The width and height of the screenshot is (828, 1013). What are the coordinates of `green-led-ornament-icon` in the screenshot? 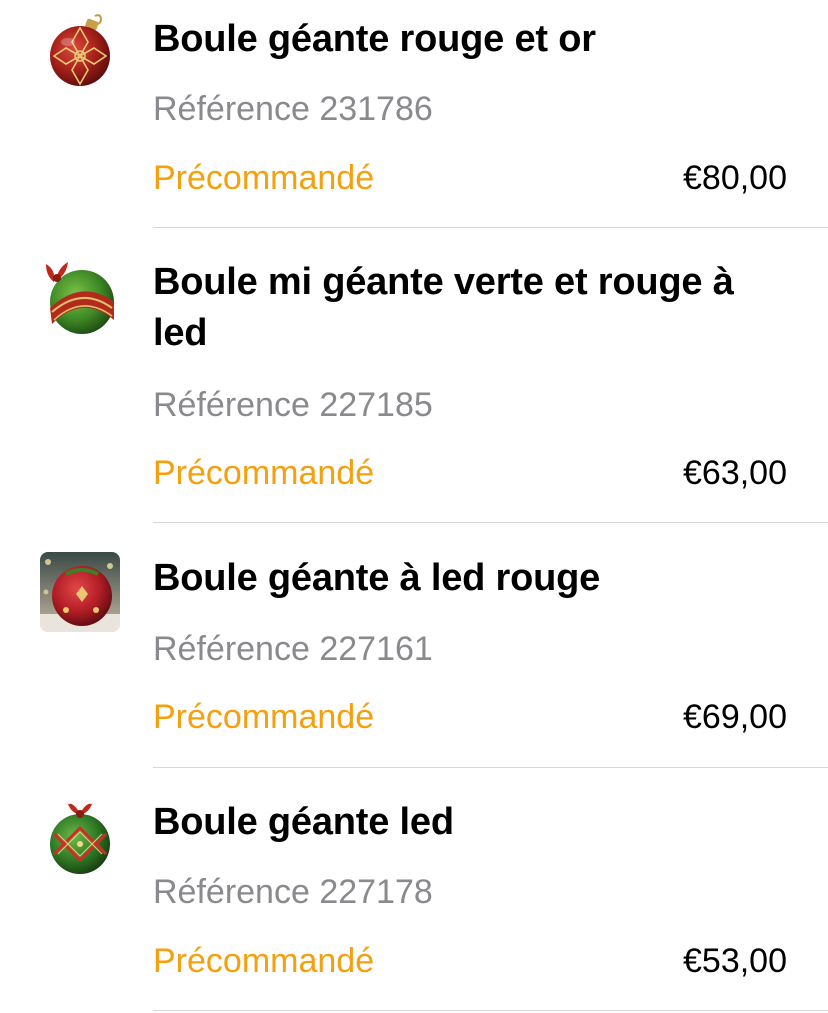 It's located at (80, 838).